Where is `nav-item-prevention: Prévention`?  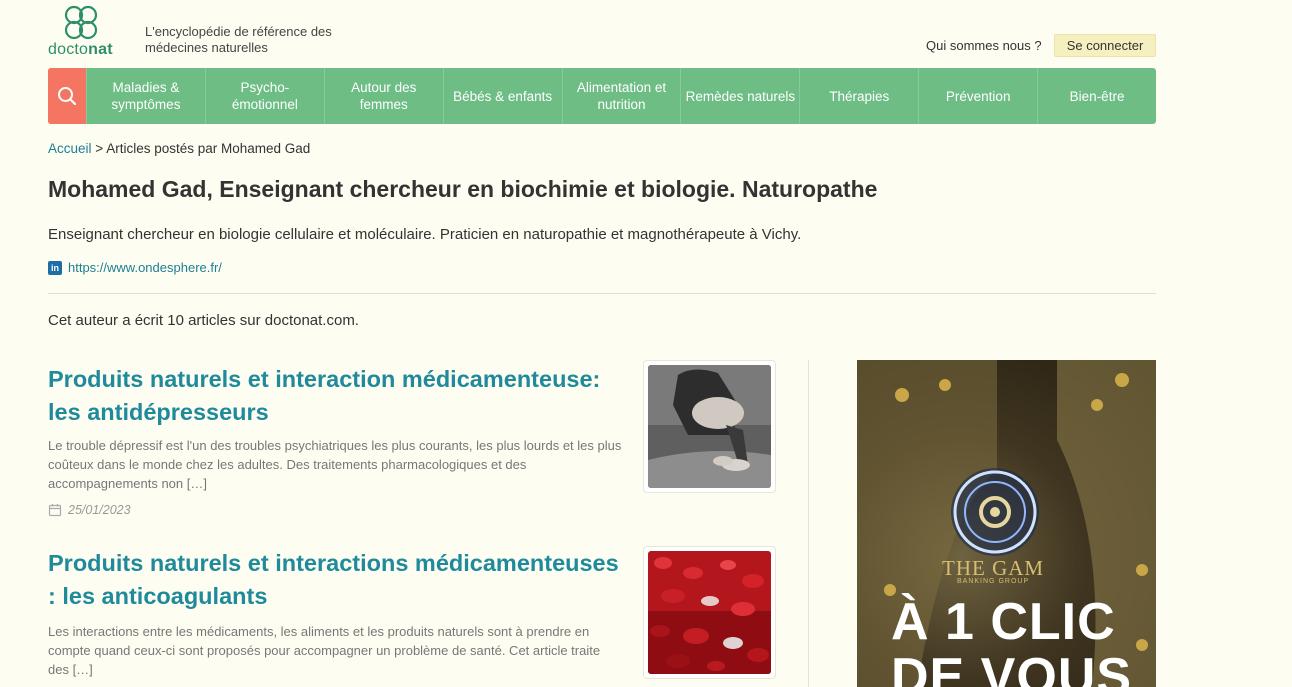 nav-item-prevention: Prévention is located at coordinates (977, 96).